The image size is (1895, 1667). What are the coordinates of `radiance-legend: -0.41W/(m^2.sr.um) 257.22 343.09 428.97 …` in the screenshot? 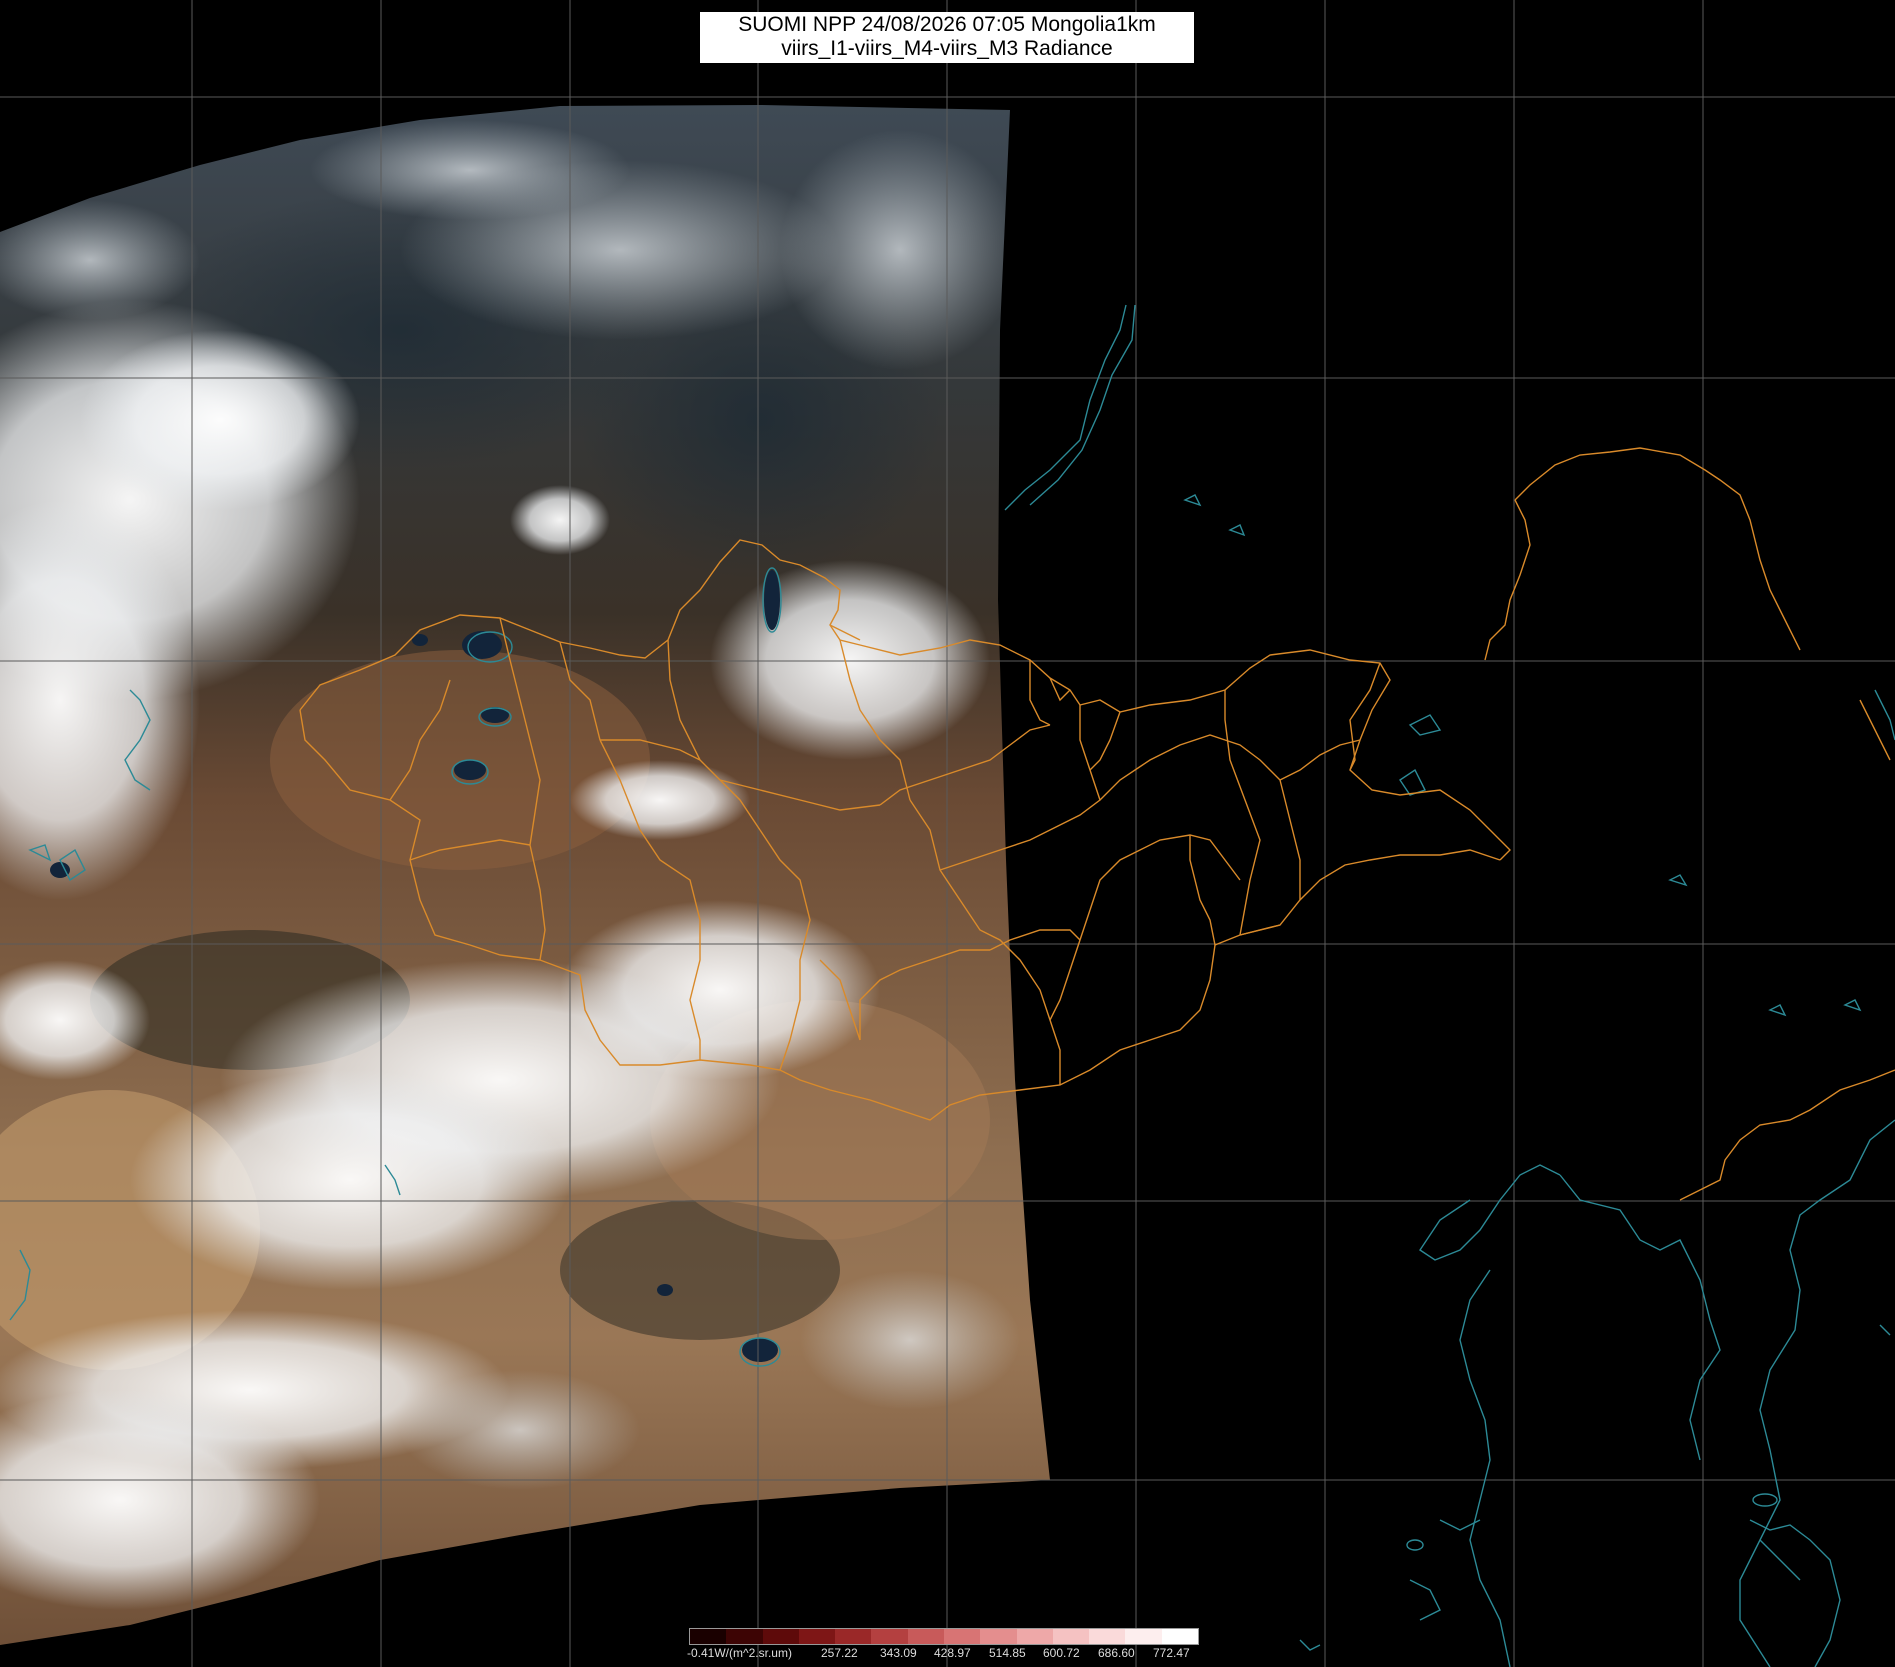 It's located at (945, 1646).